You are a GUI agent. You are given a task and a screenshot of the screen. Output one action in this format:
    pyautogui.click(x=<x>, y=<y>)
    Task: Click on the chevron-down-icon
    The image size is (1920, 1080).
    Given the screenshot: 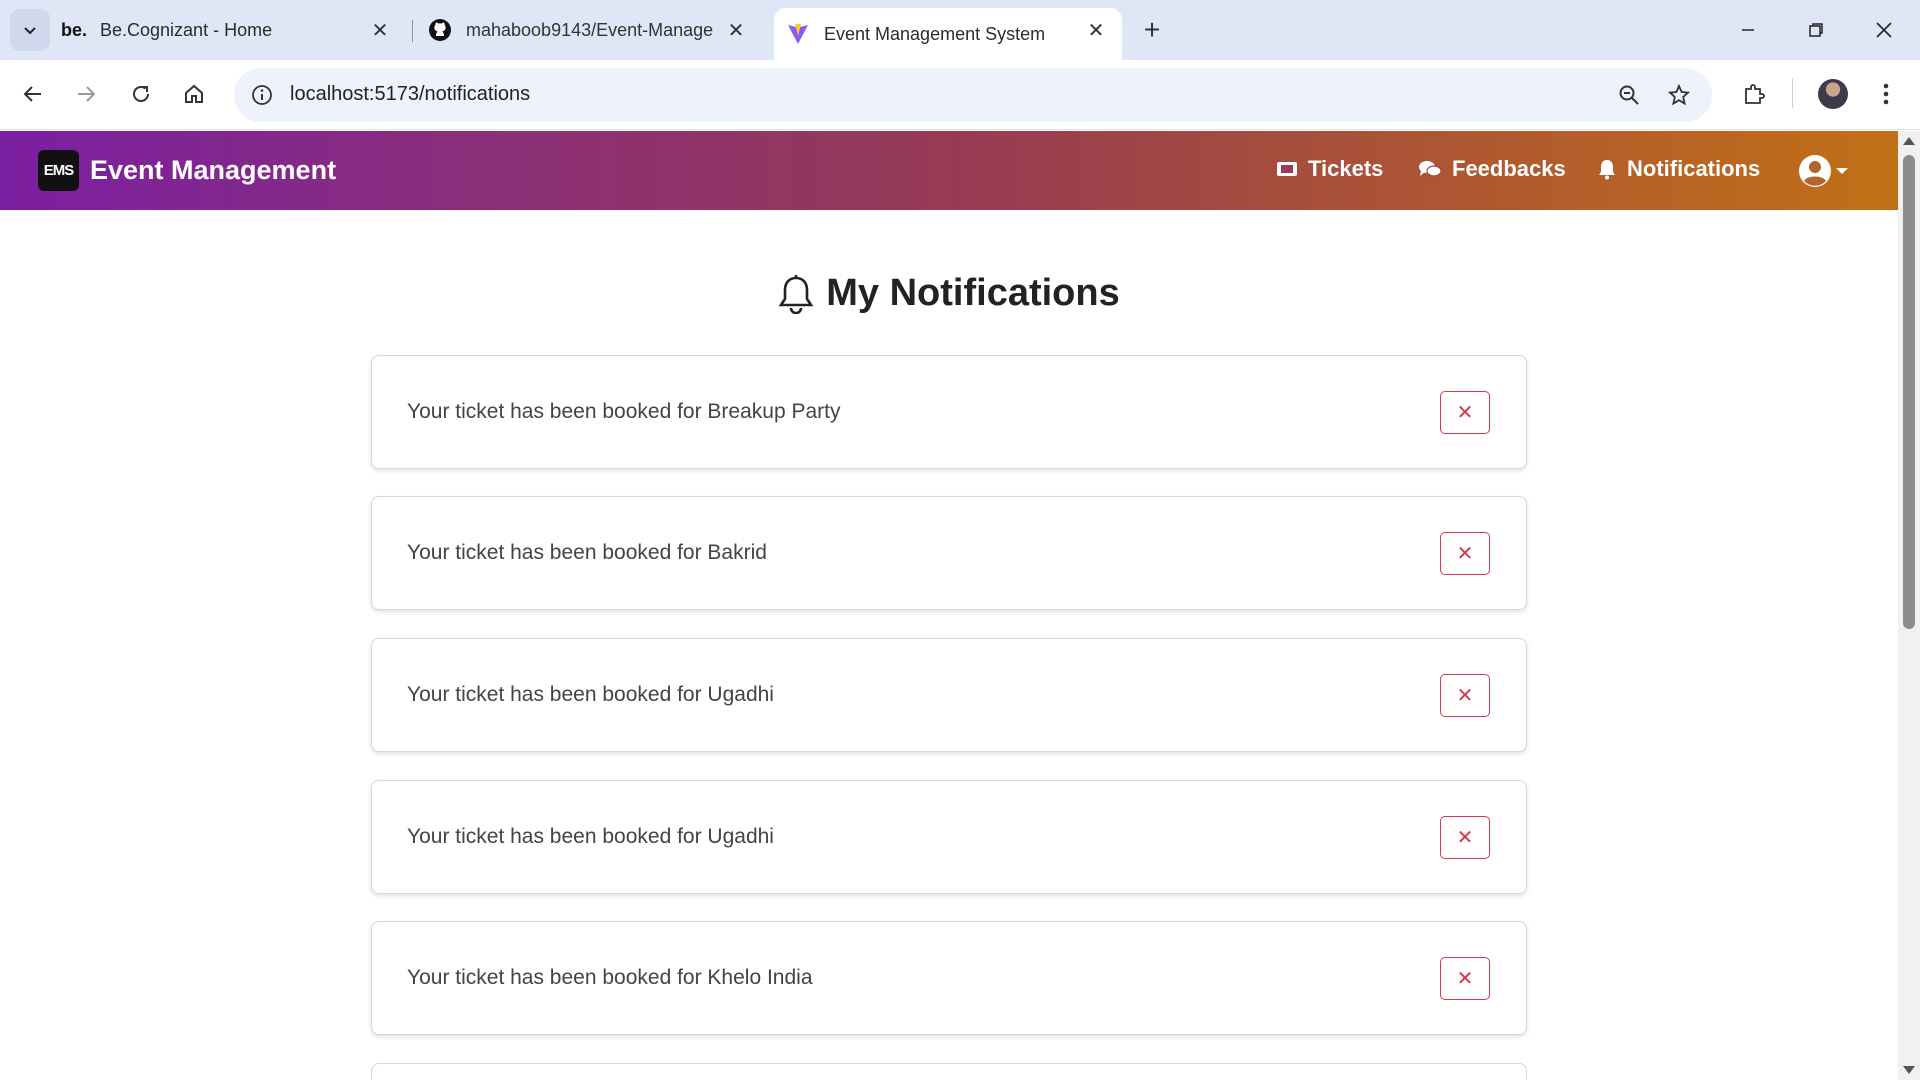 What is the action you would take?
    pyautogui.click(x=30, y=31)
    